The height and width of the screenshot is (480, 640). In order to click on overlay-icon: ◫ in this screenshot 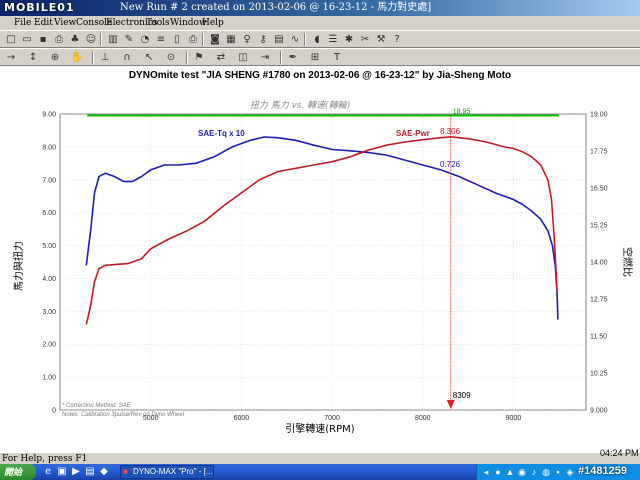, I will do `click(243, 57)`.